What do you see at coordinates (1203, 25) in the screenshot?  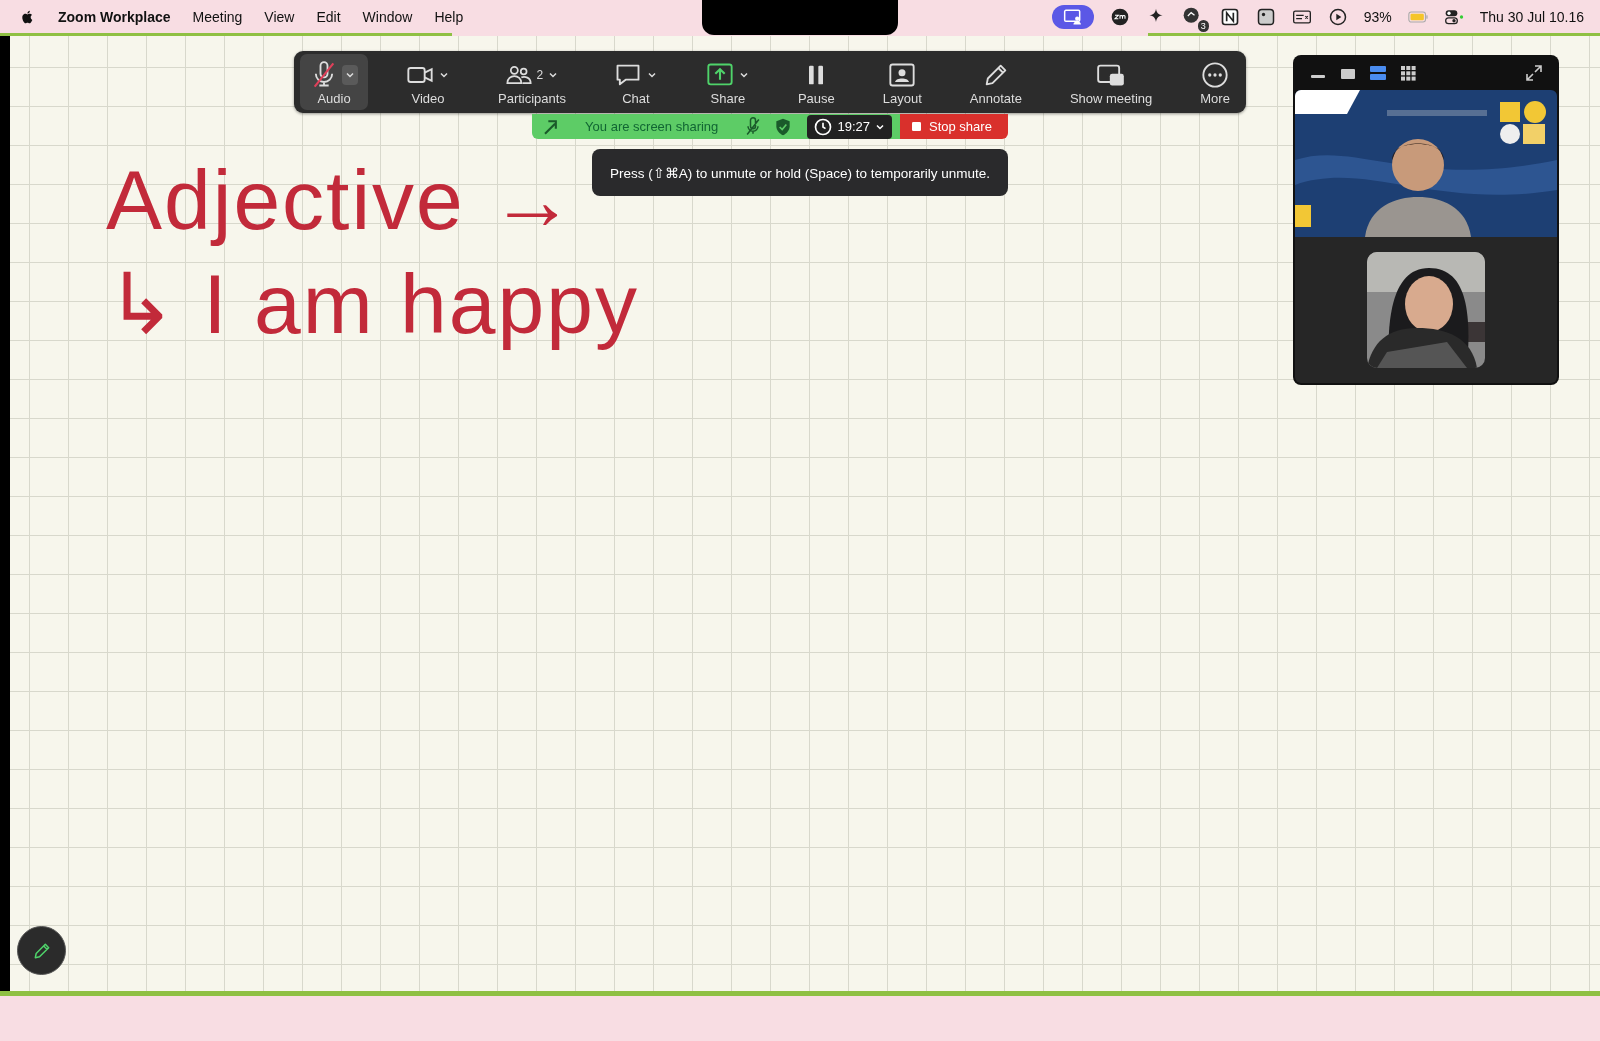 I see `notification-badge: 3` at bounding box center [1203, 25].